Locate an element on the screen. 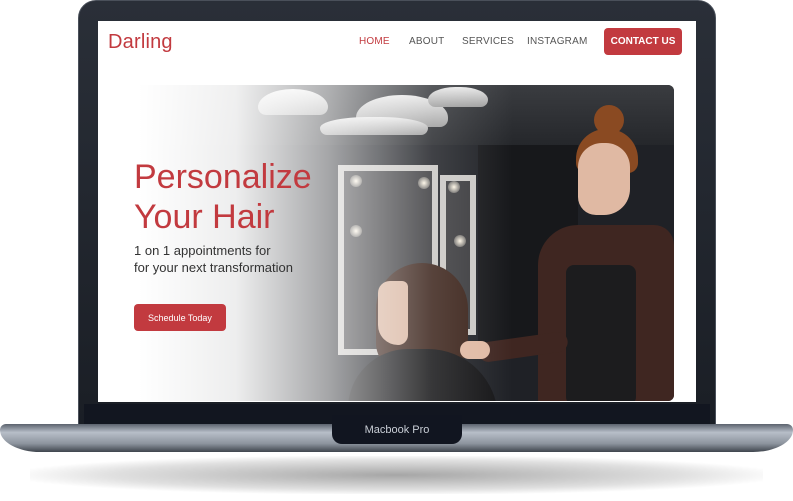 The width and height of the screenshot is (793, 501). headline-line-1: Personalize is located at coordinates (223, 177).